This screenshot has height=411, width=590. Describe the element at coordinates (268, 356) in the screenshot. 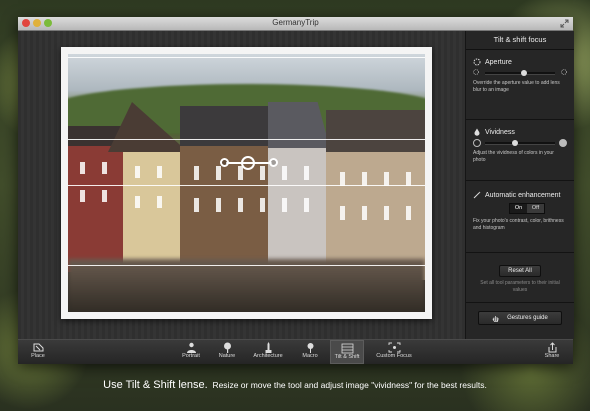

I see `tool-label: Architecture` at that location.